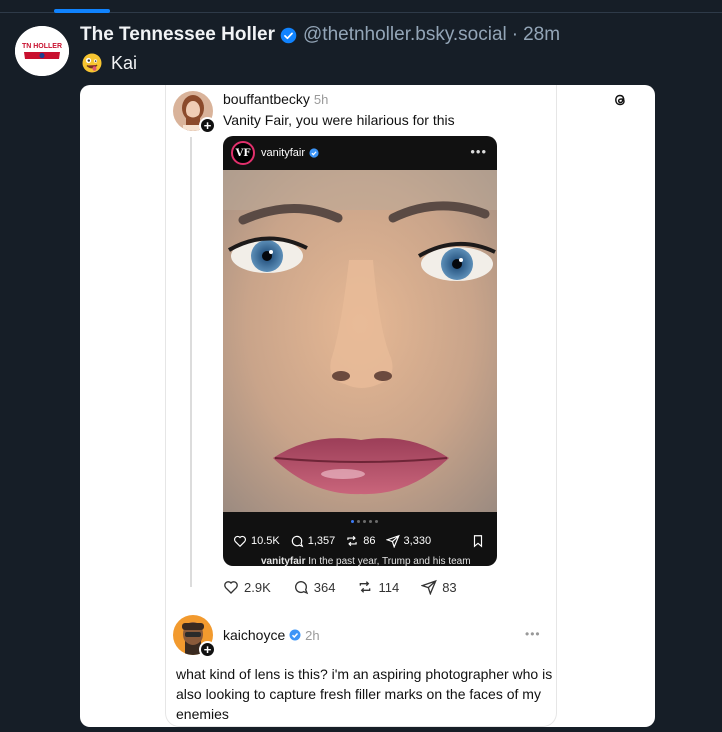 This screenshot has height=732, width=722. I want to click on instagram-actions: 10.5K 1,357 86 3,330, so click(360, 541).